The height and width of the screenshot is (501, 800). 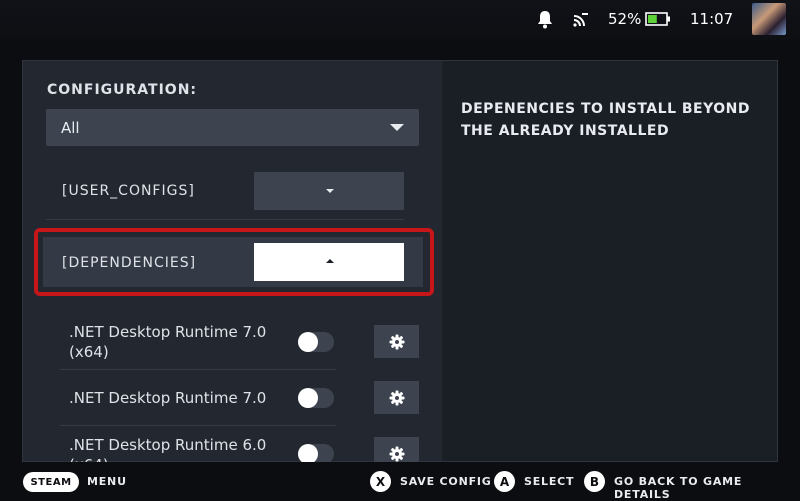 I want to click on cast-icon, so click(x=581, y=19).